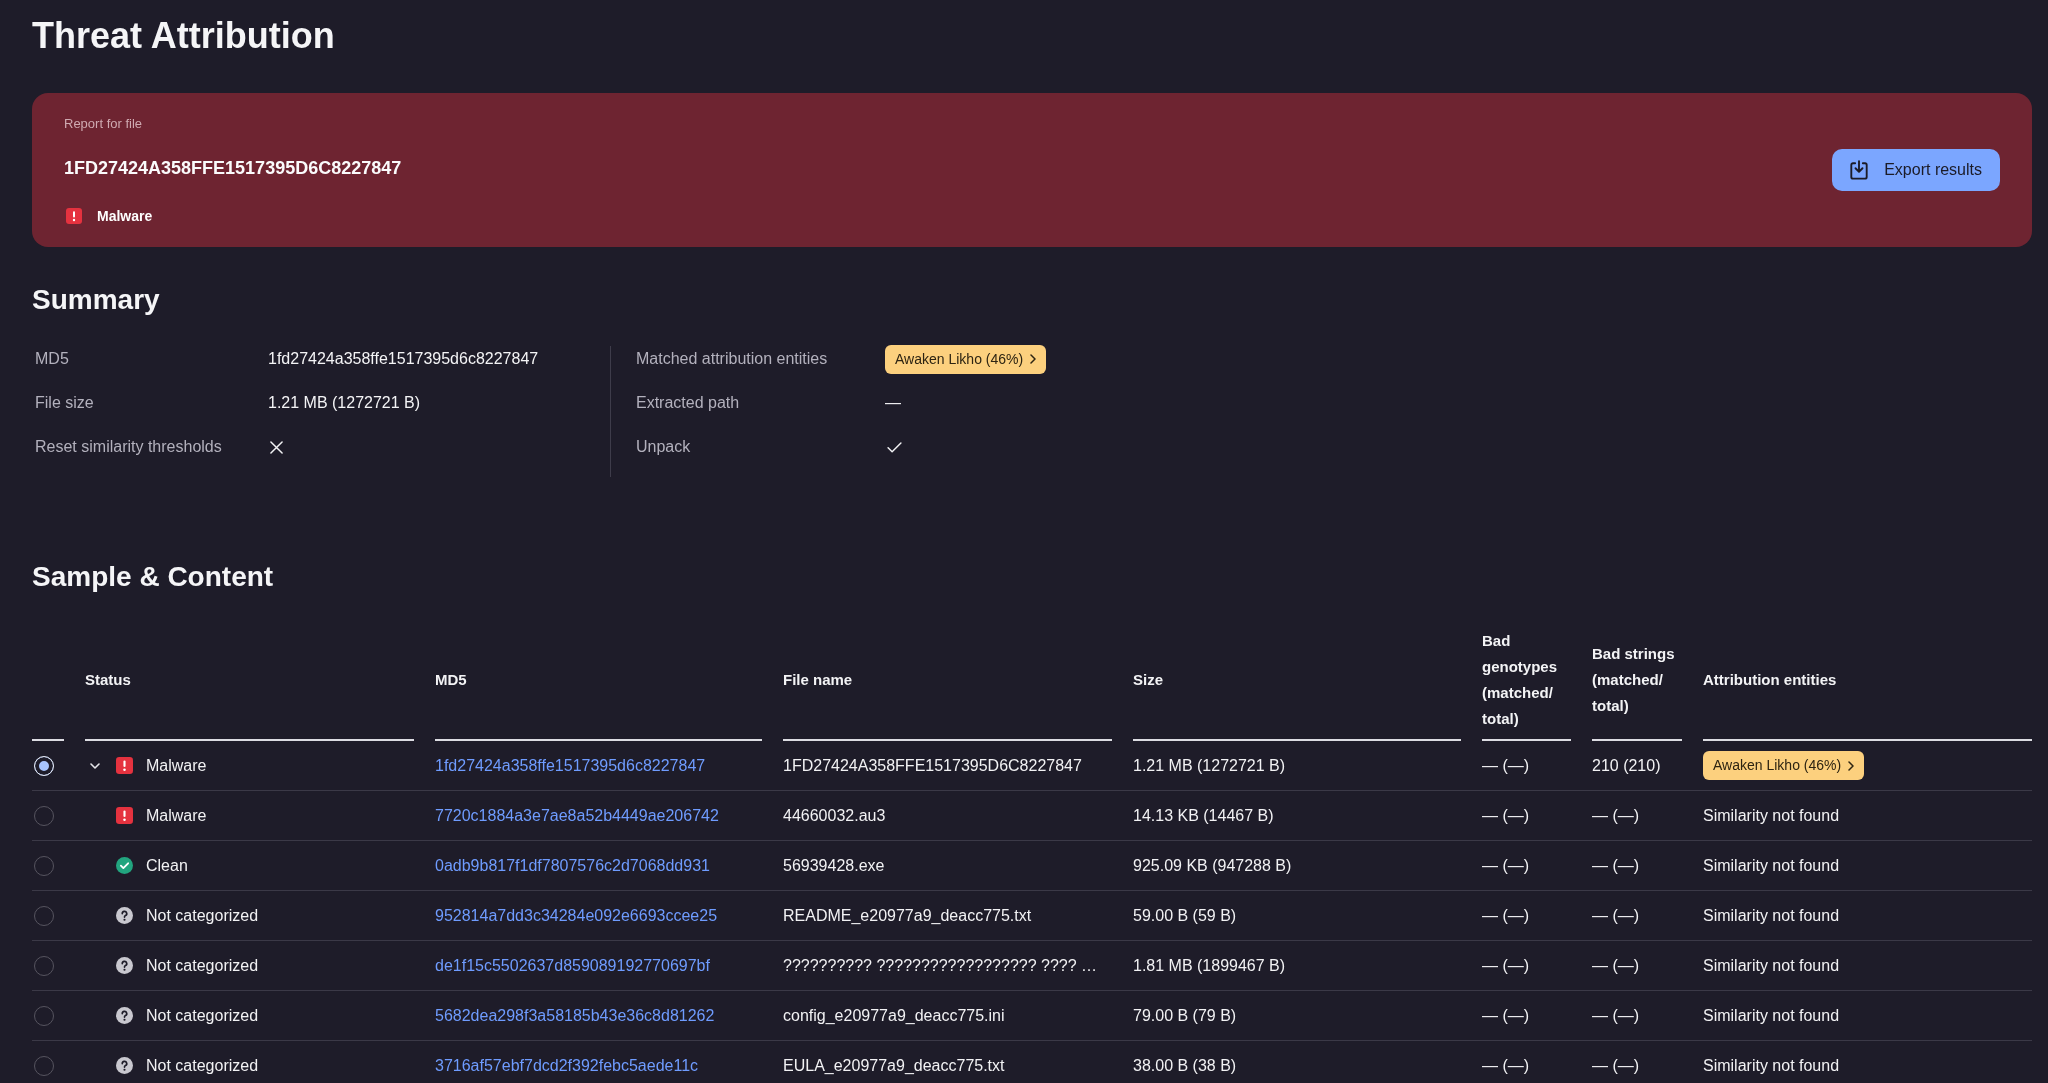  I want to click on summary-label: Matched attribution entities, so click(732, 359).